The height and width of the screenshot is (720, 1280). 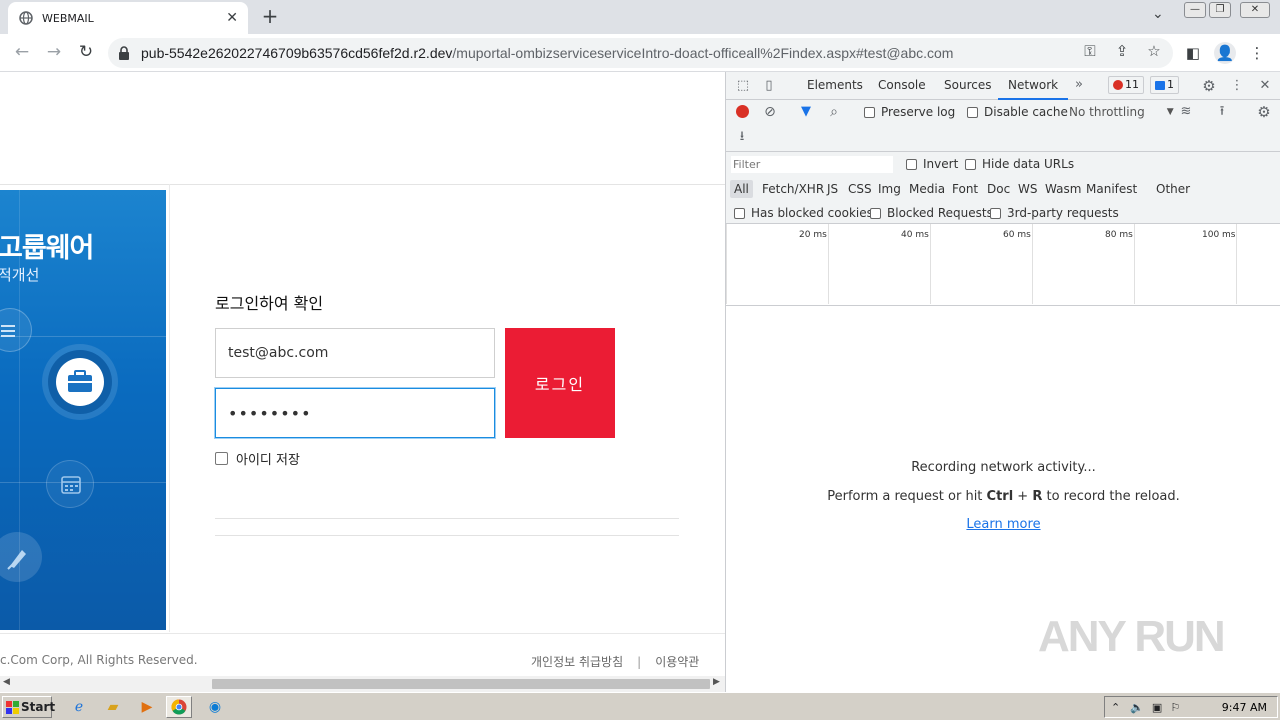 What do you see at coordinates (47, 248) in the screenshot?
I see `banner-title: 고룹웨어` at bounding box center [47, 248].